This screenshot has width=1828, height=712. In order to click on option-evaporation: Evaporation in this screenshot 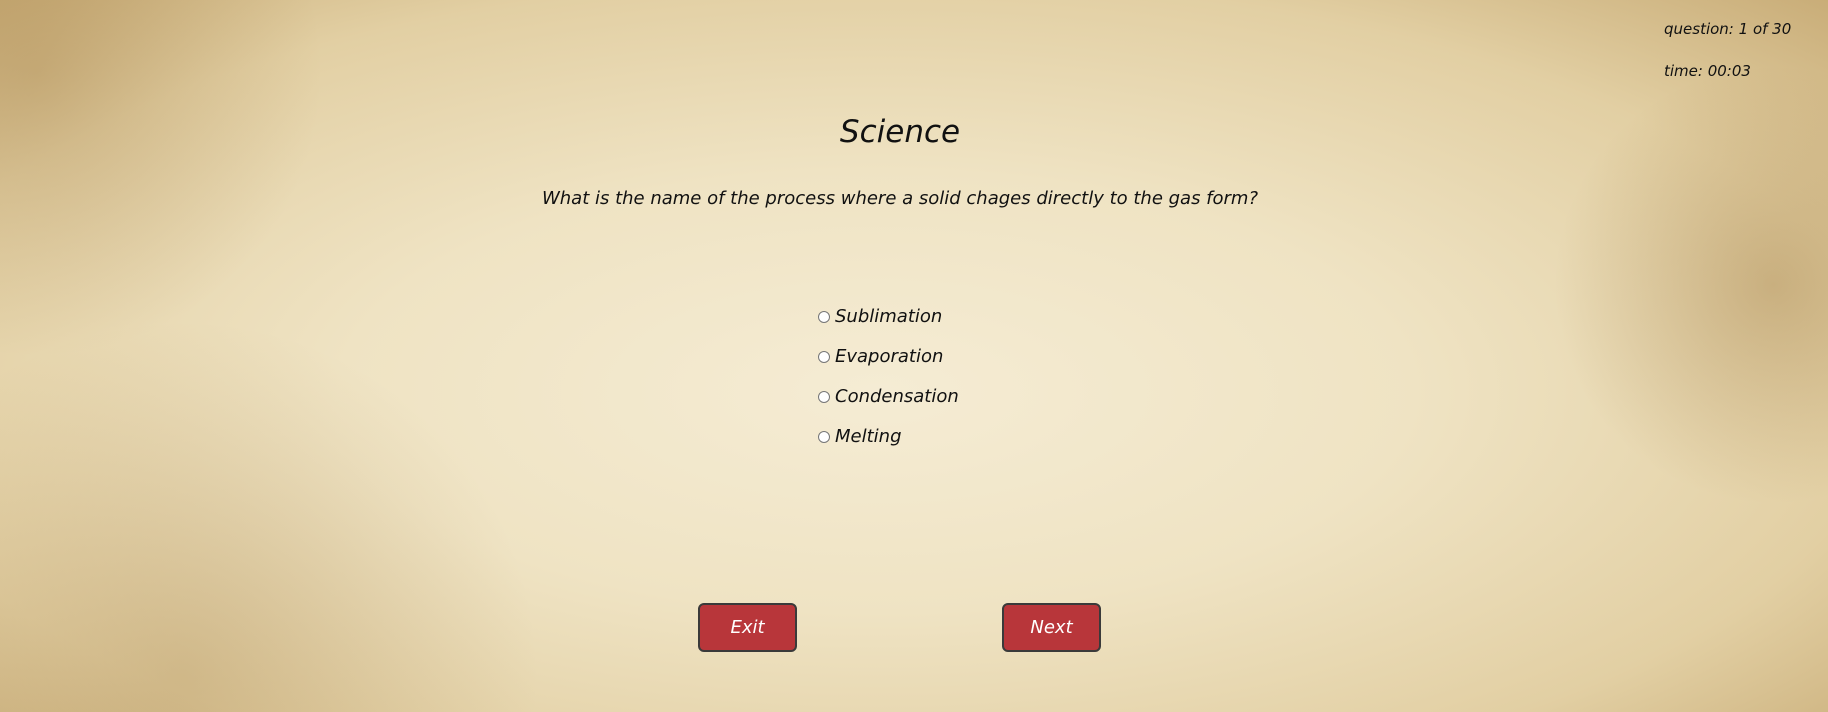, I will do `click(880, 356)`.